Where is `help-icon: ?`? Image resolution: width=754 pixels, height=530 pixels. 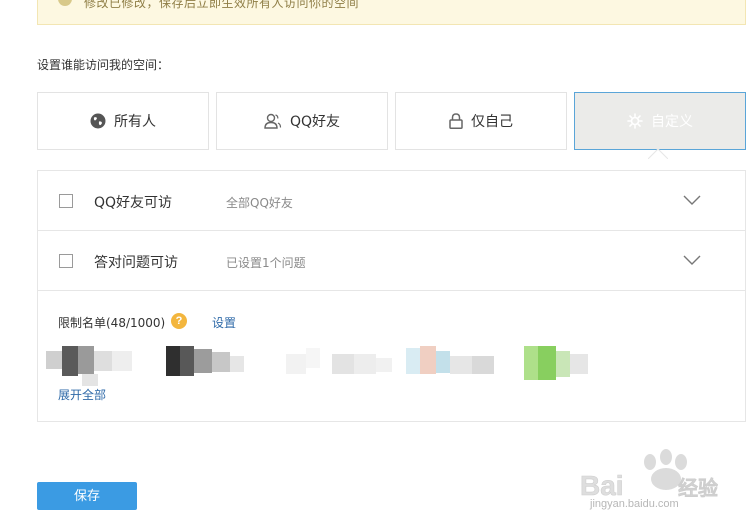 help-icon: ? is located at coordinates (179, 321).